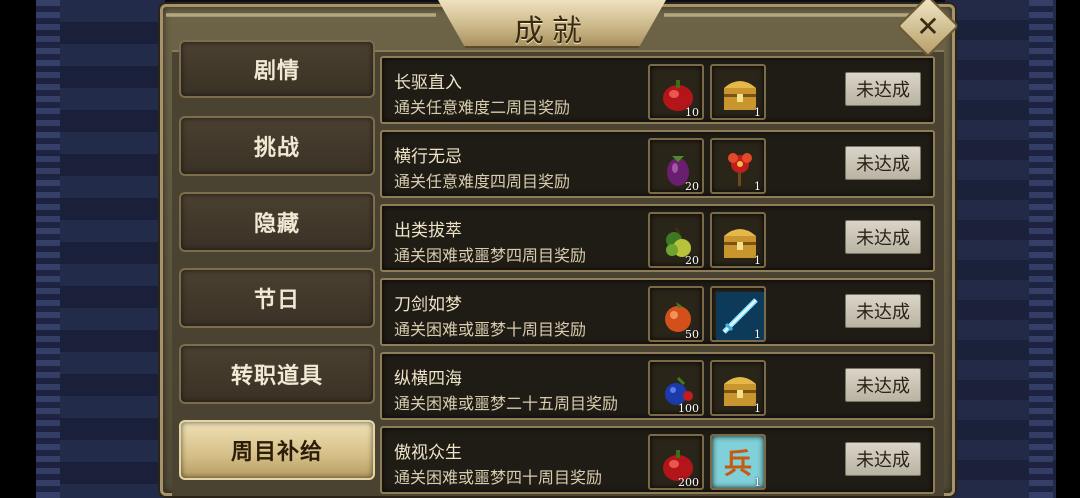 Image resolution: width=1080 pixels, height=498 pixels. I want to click on achievement-row: 横行无忌 通关任意难度四周目奖励 20 1 未达成, so click(657, 164).